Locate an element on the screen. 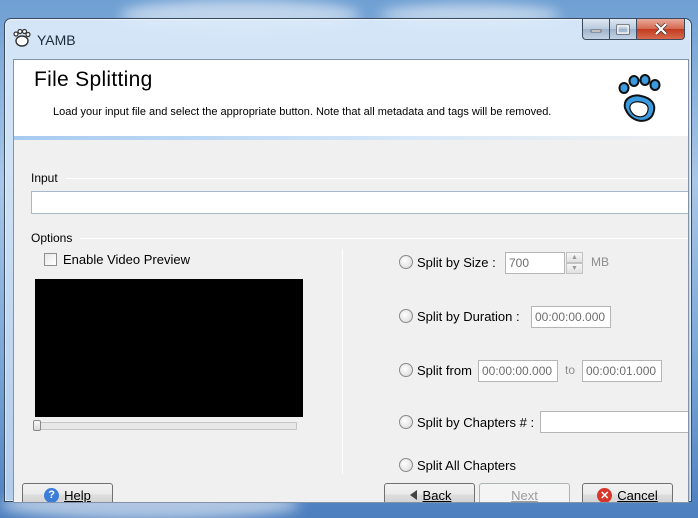 The height and width of the screenshot is (518, 698). split-by-duration-radio is located at coordinates (406, 316).